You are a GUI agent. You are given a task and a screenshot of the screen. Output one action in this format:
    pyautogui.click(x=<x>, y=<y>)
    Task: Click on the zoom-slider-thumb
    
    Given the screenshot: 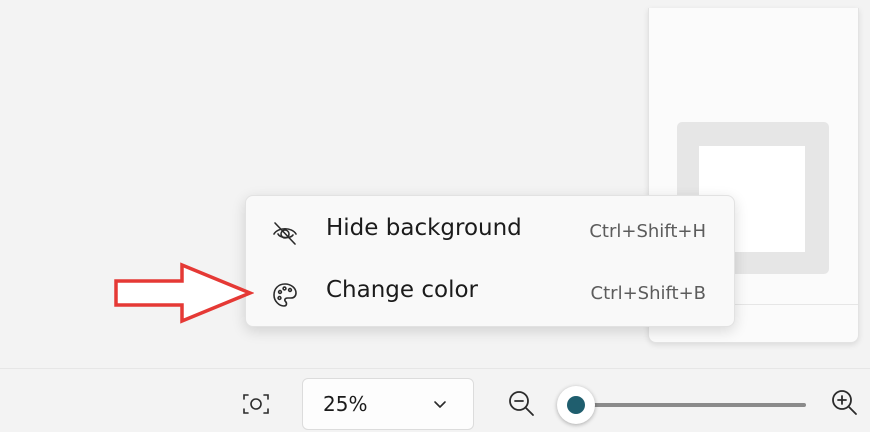 What is the action you would take?
    pyautogui.click(x=576, y=405)
    